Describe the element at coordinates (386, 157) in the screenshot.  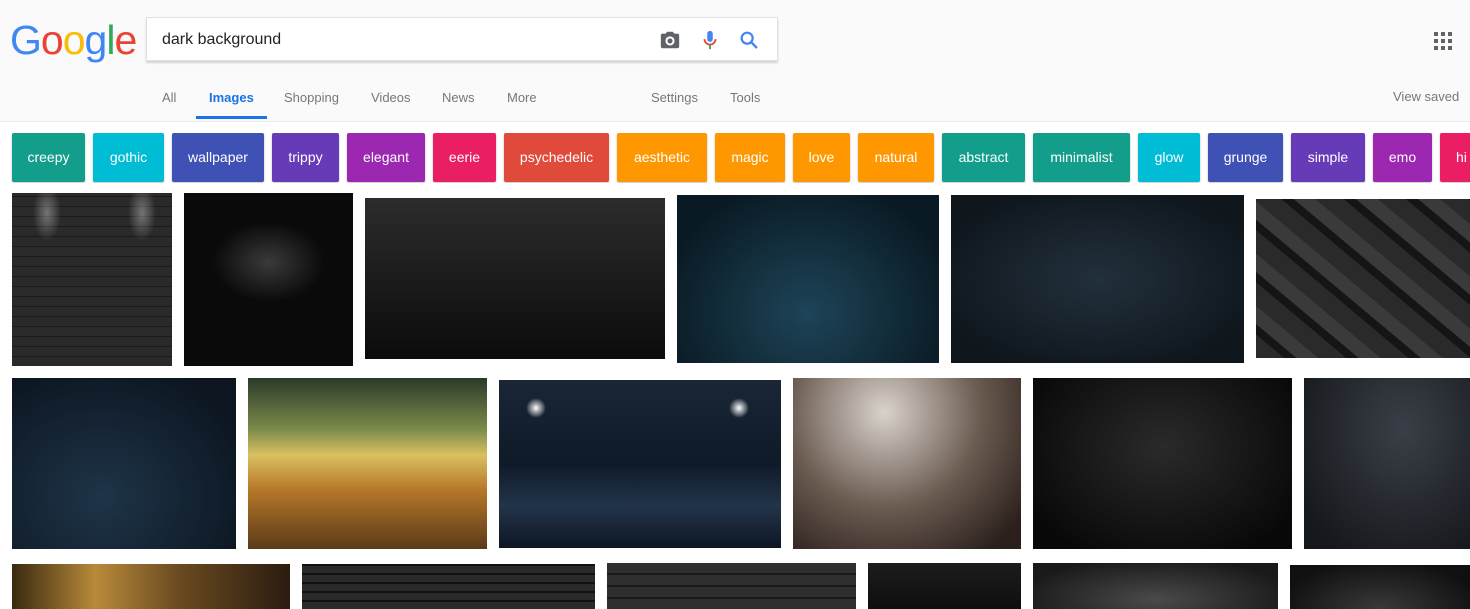
I see `chip-elegant: elegant` at that location.